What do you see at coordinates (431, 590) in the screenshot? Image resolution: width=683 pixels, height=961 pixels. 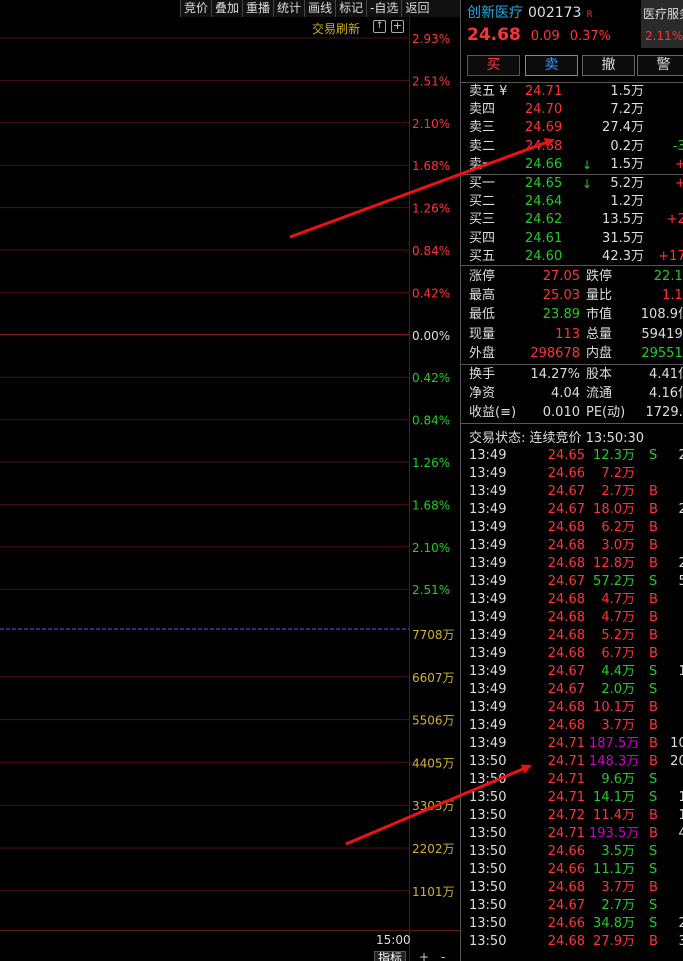 I see `pct-axis-label: 2.51%` at bounding box center [431, 590].